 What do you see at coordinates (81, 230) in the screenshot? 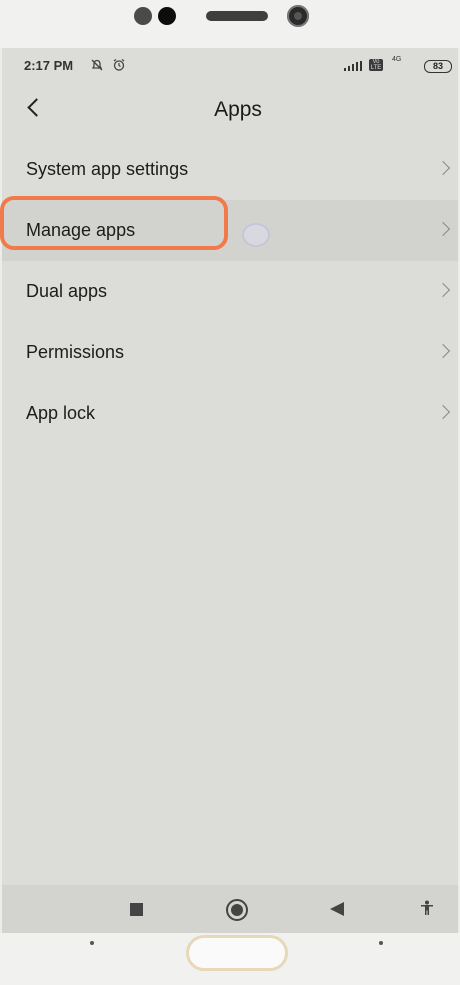
I see `menu-item-label: Manage apps` at bounding box center [81, 230].